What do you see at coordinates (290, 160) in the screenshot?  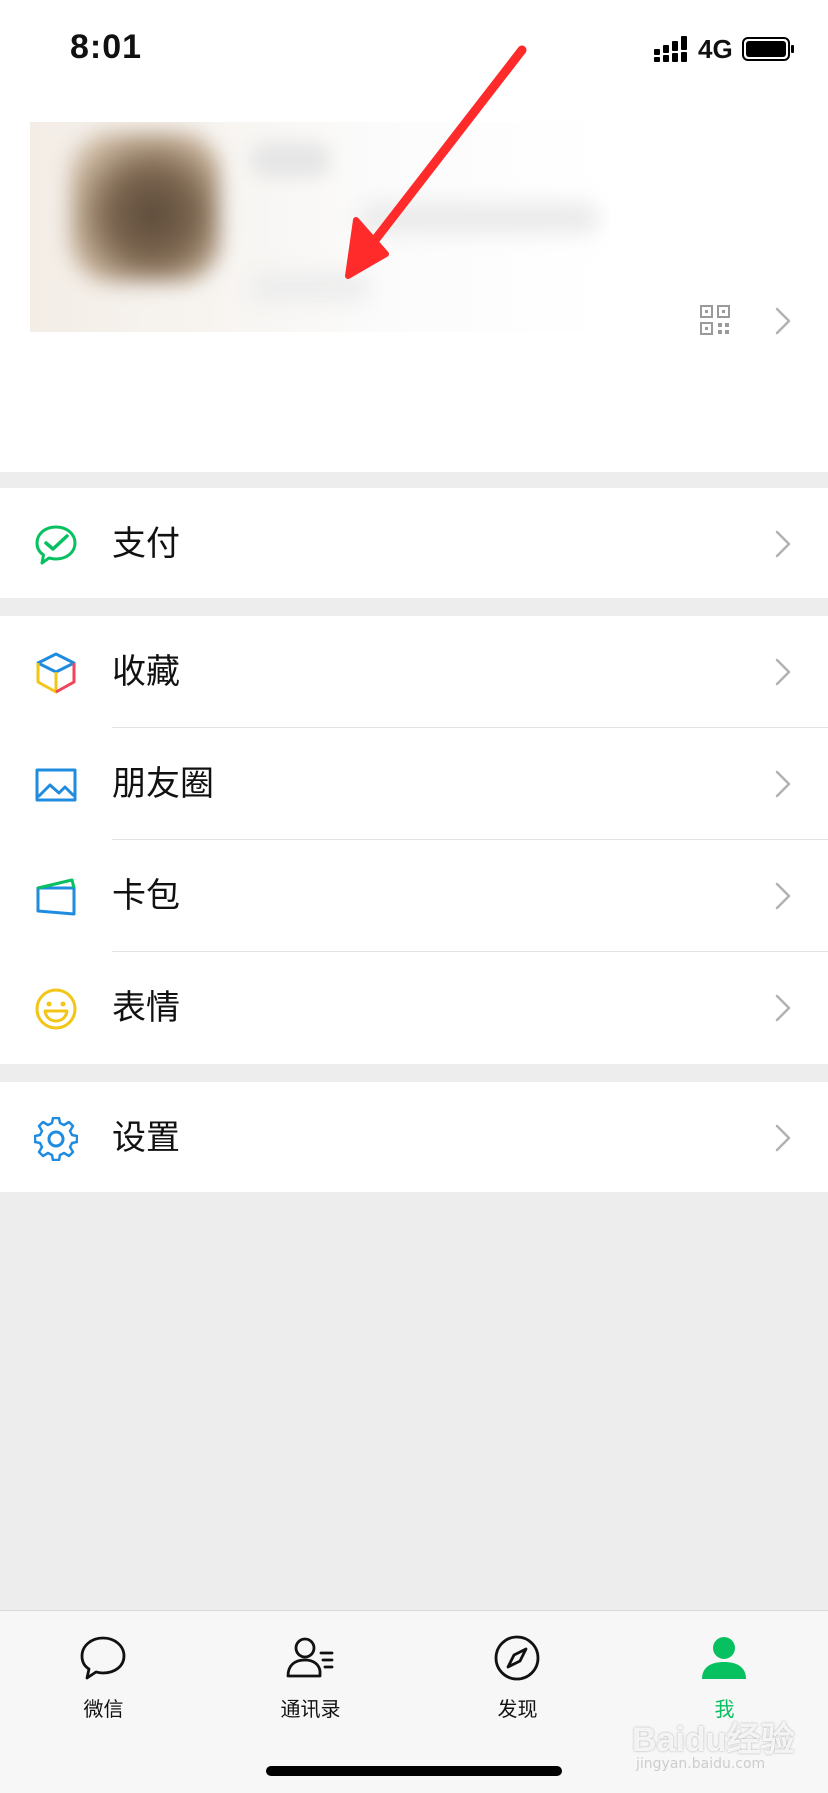 I see `nickname-blurred` at bounding box center [290, 160].